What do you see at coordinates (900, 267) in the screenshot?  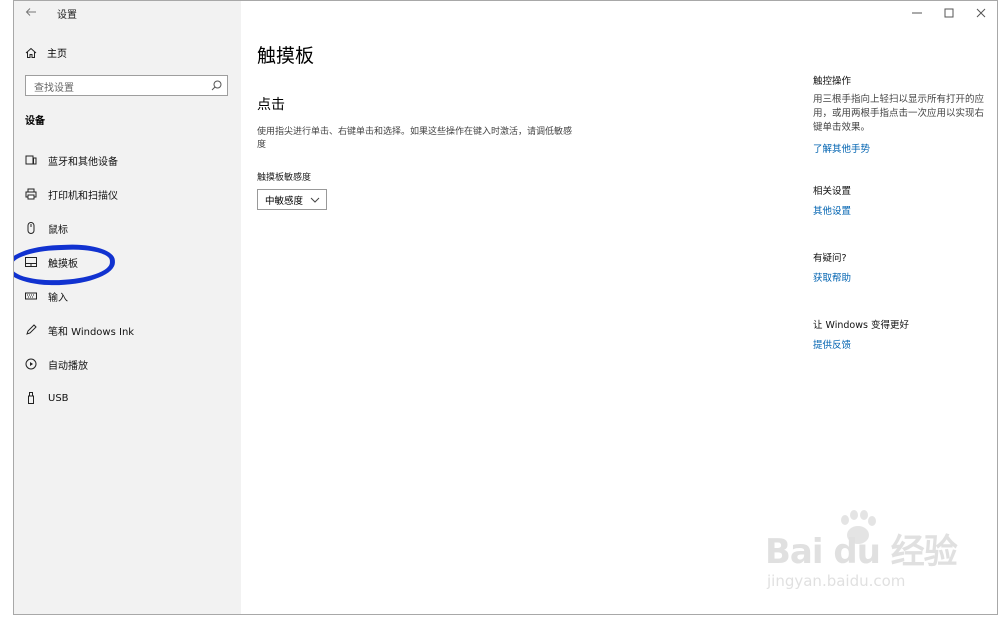 I see `question-section: 有疑问? 获取帮助` at bounding box center [900, 267].